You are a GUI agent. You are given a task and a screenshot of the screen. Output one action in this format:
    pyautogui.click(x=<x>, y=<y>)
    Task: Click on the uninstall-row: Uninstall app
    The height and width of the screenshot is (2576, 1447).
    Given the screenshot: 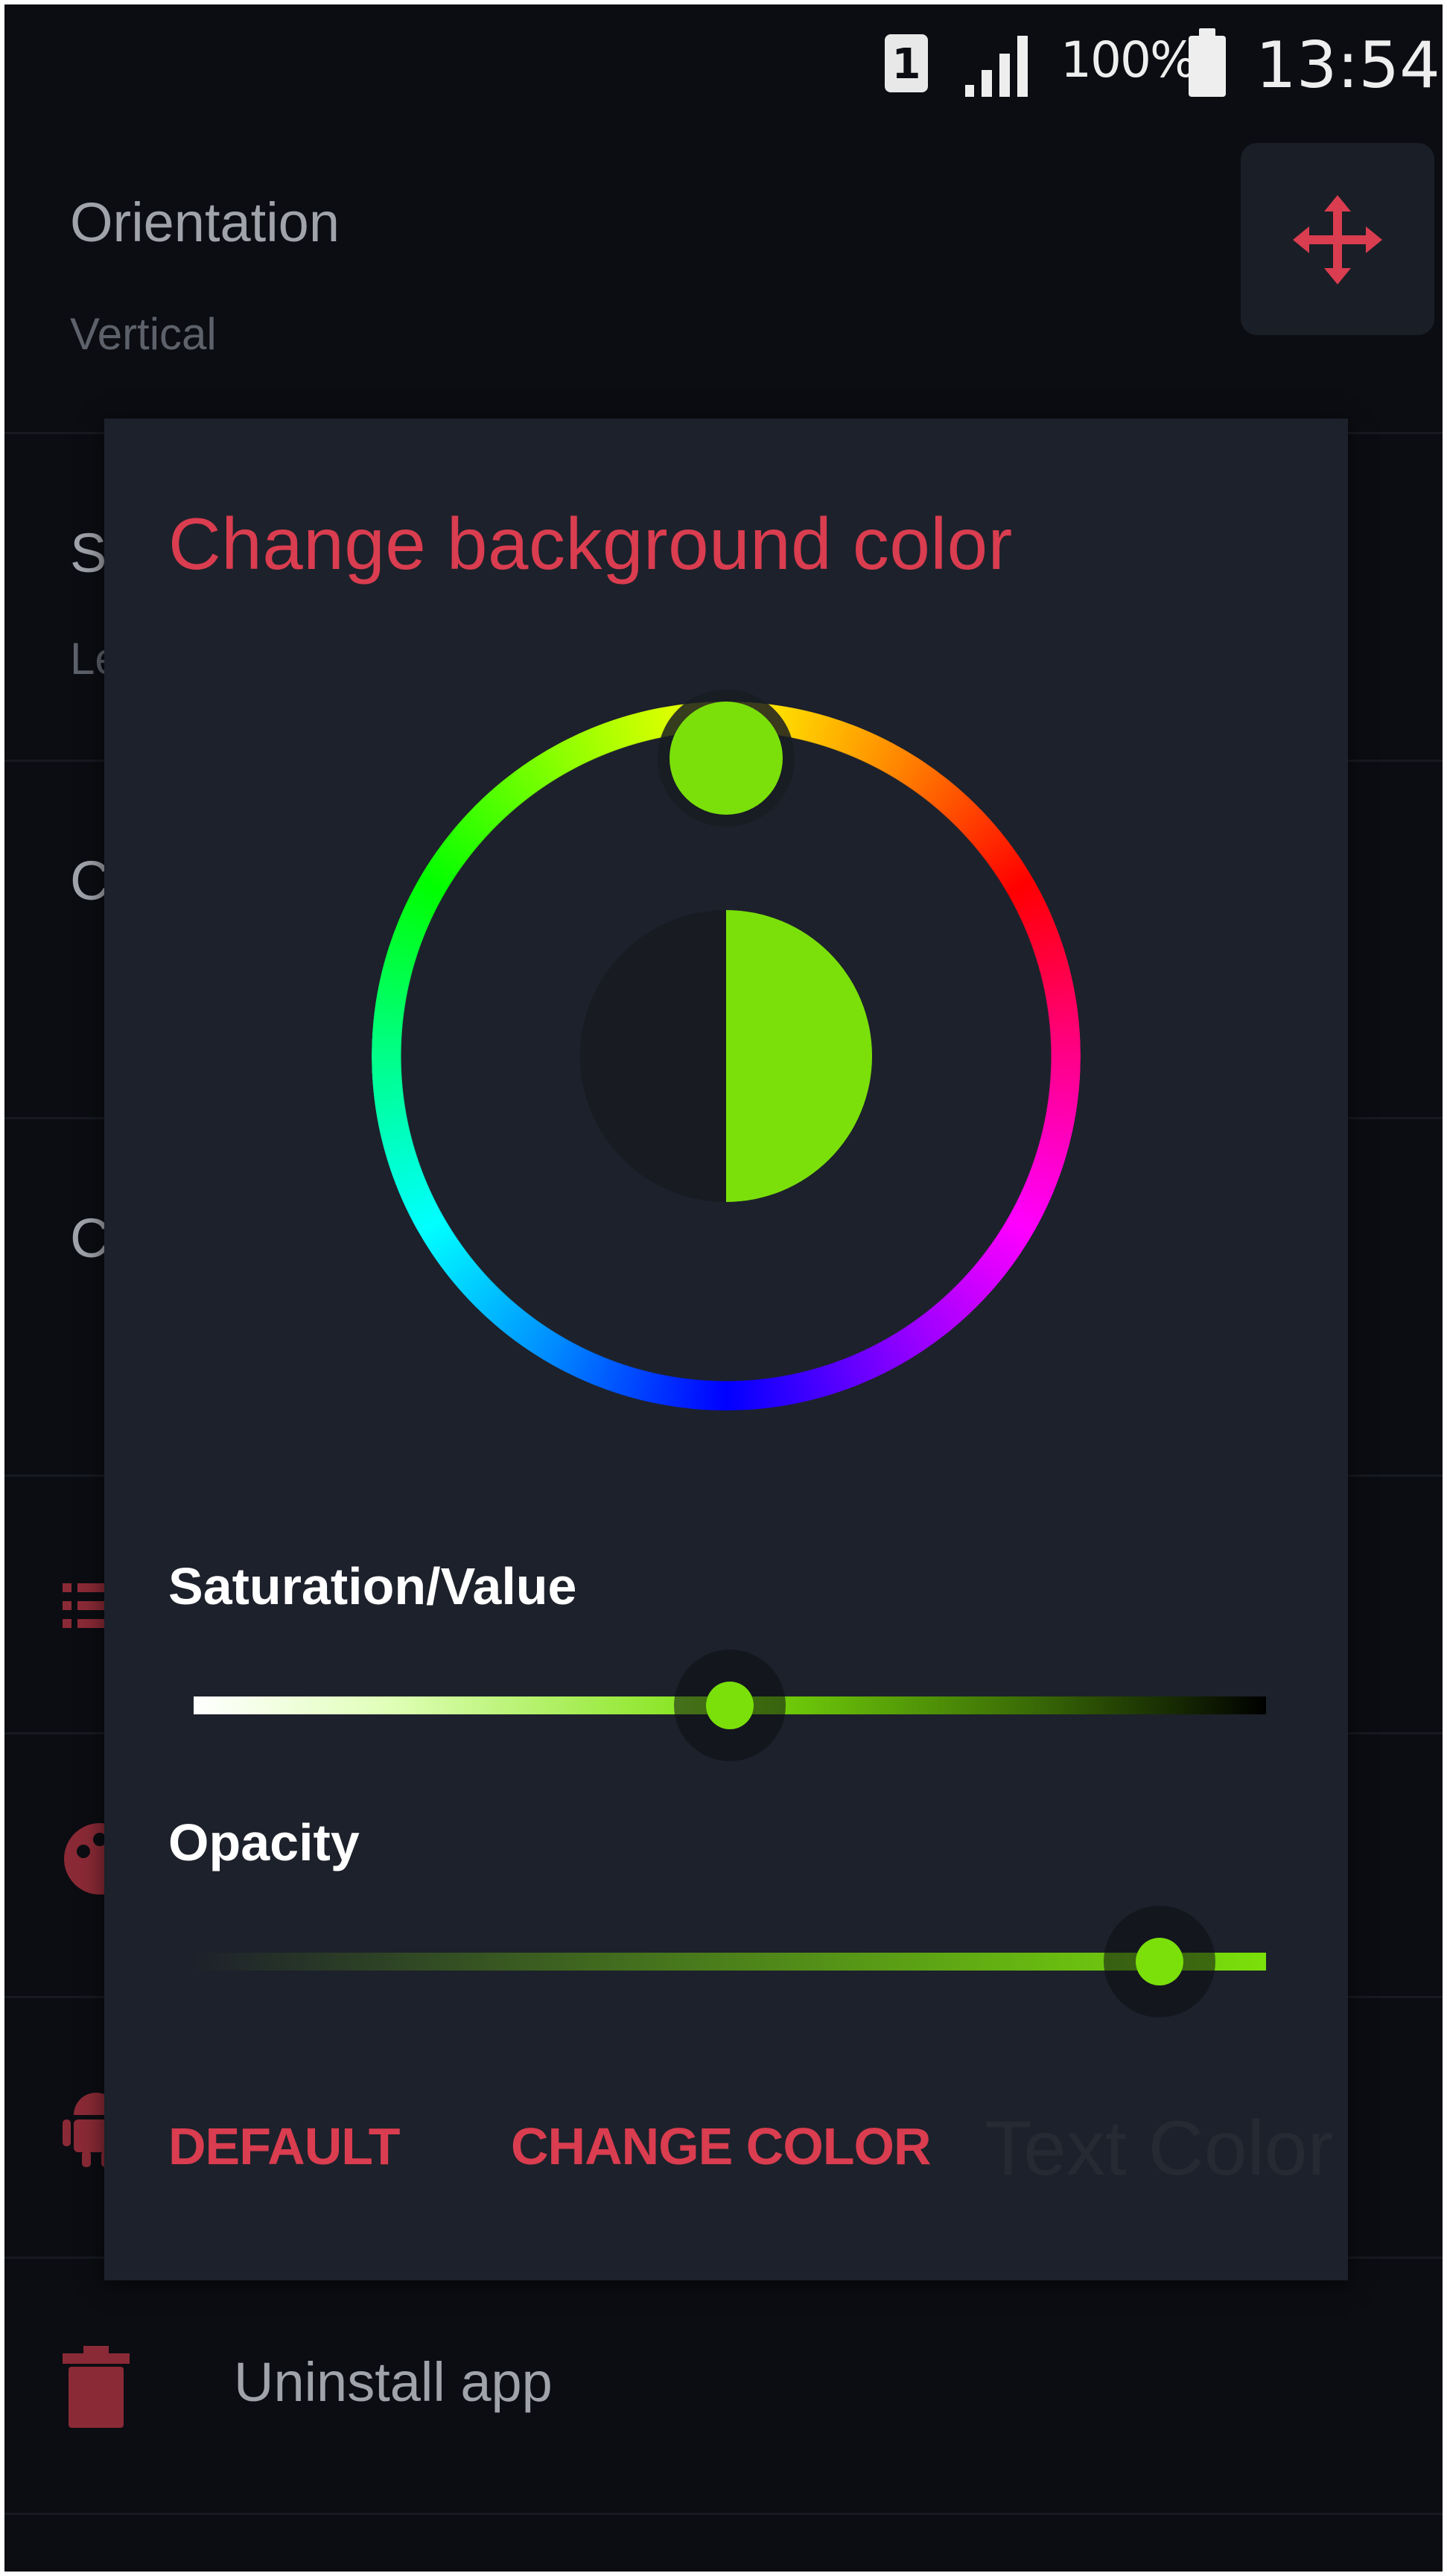 What is the action you would take?
    pyautogui.click(x=723, y=2386)
    